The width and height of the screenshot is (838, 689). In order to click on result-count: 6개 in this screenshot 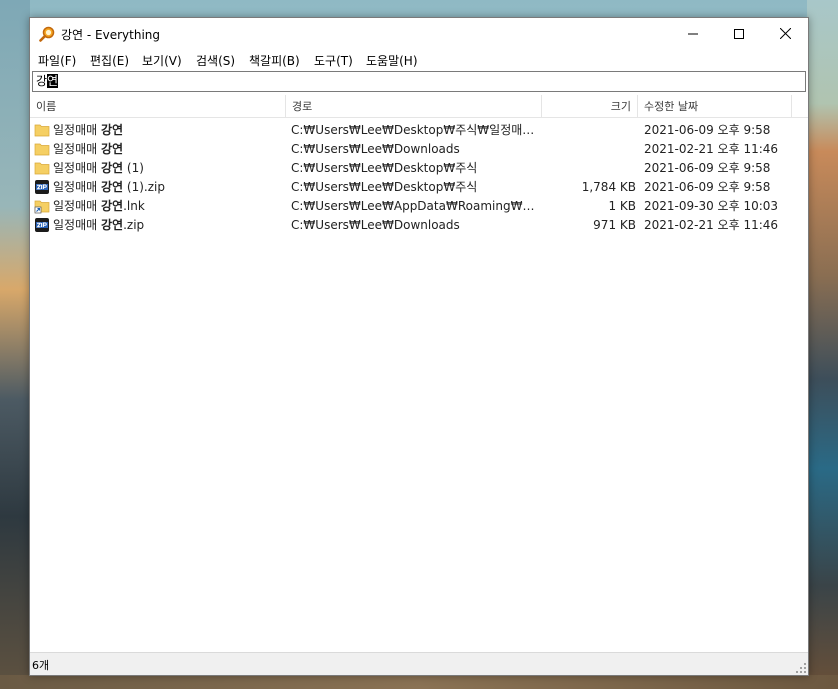, I will do `click(41, 665)`.